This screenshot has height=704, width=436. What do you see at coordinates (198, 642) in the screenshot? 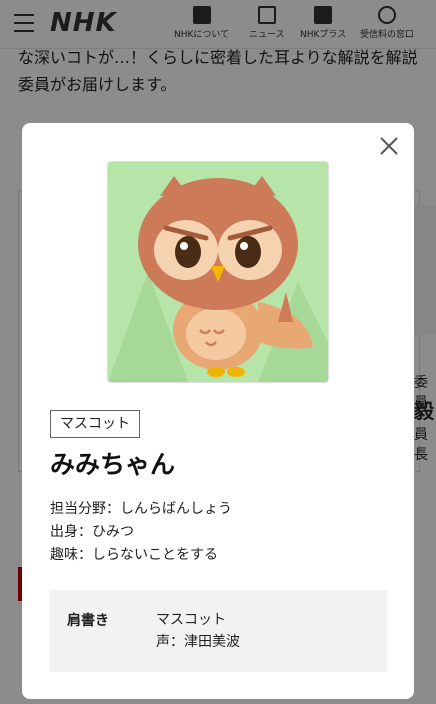
I see `voice-actor: 声：津田美波` at bounding box center [198, 642].